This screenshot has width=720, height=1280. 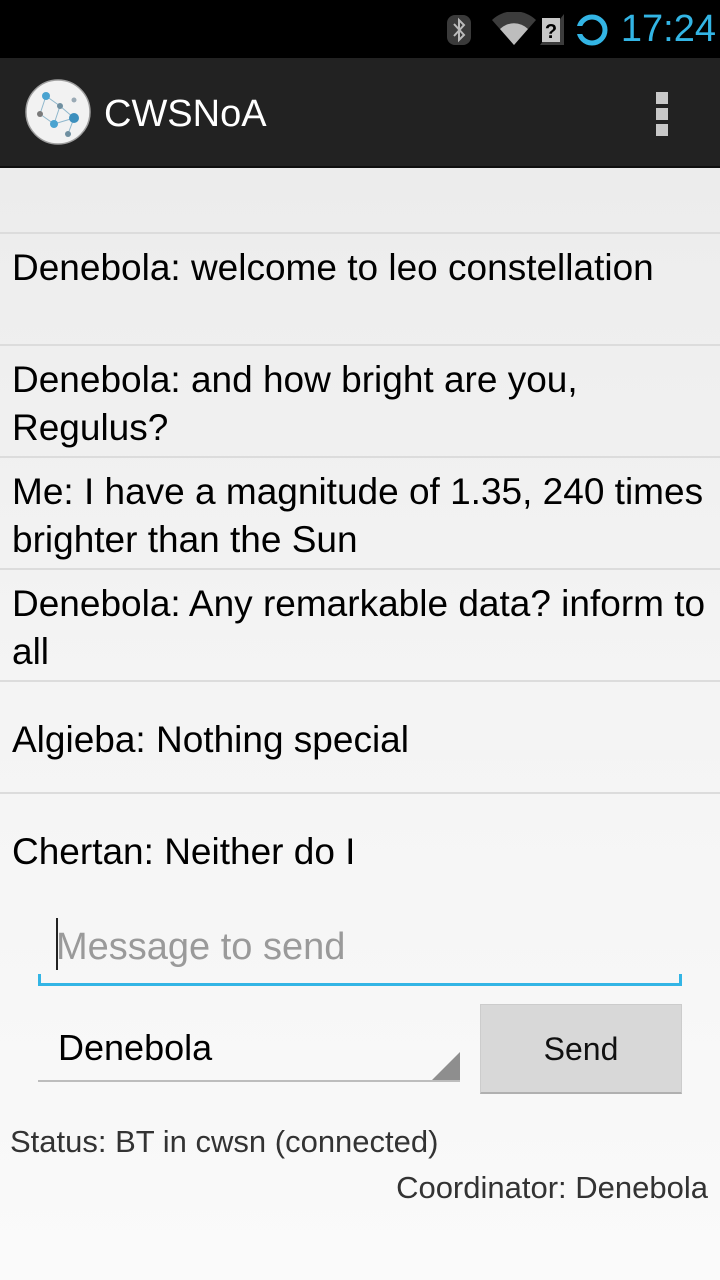 I want to click on status-clock: 17:24, so click(x=668, y=29).